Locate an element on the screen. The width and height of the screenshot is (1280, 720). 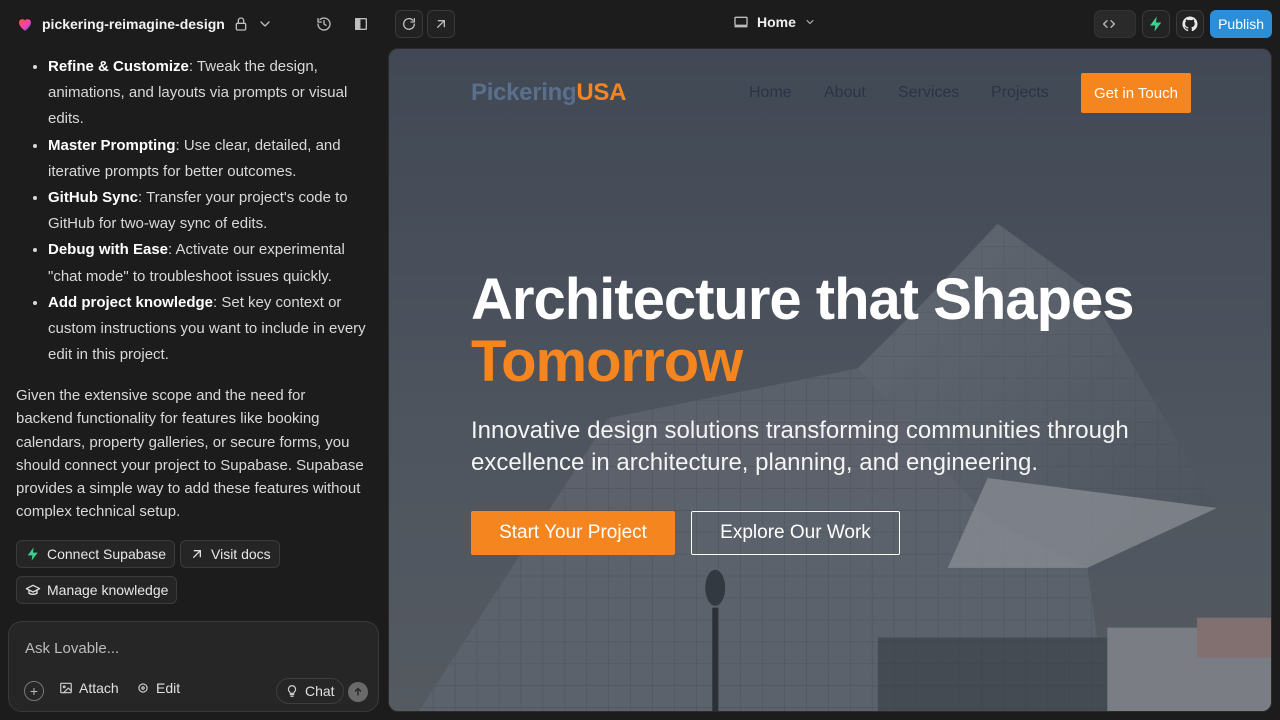
nav-link-home: Home is located at coordinates (770, 93).